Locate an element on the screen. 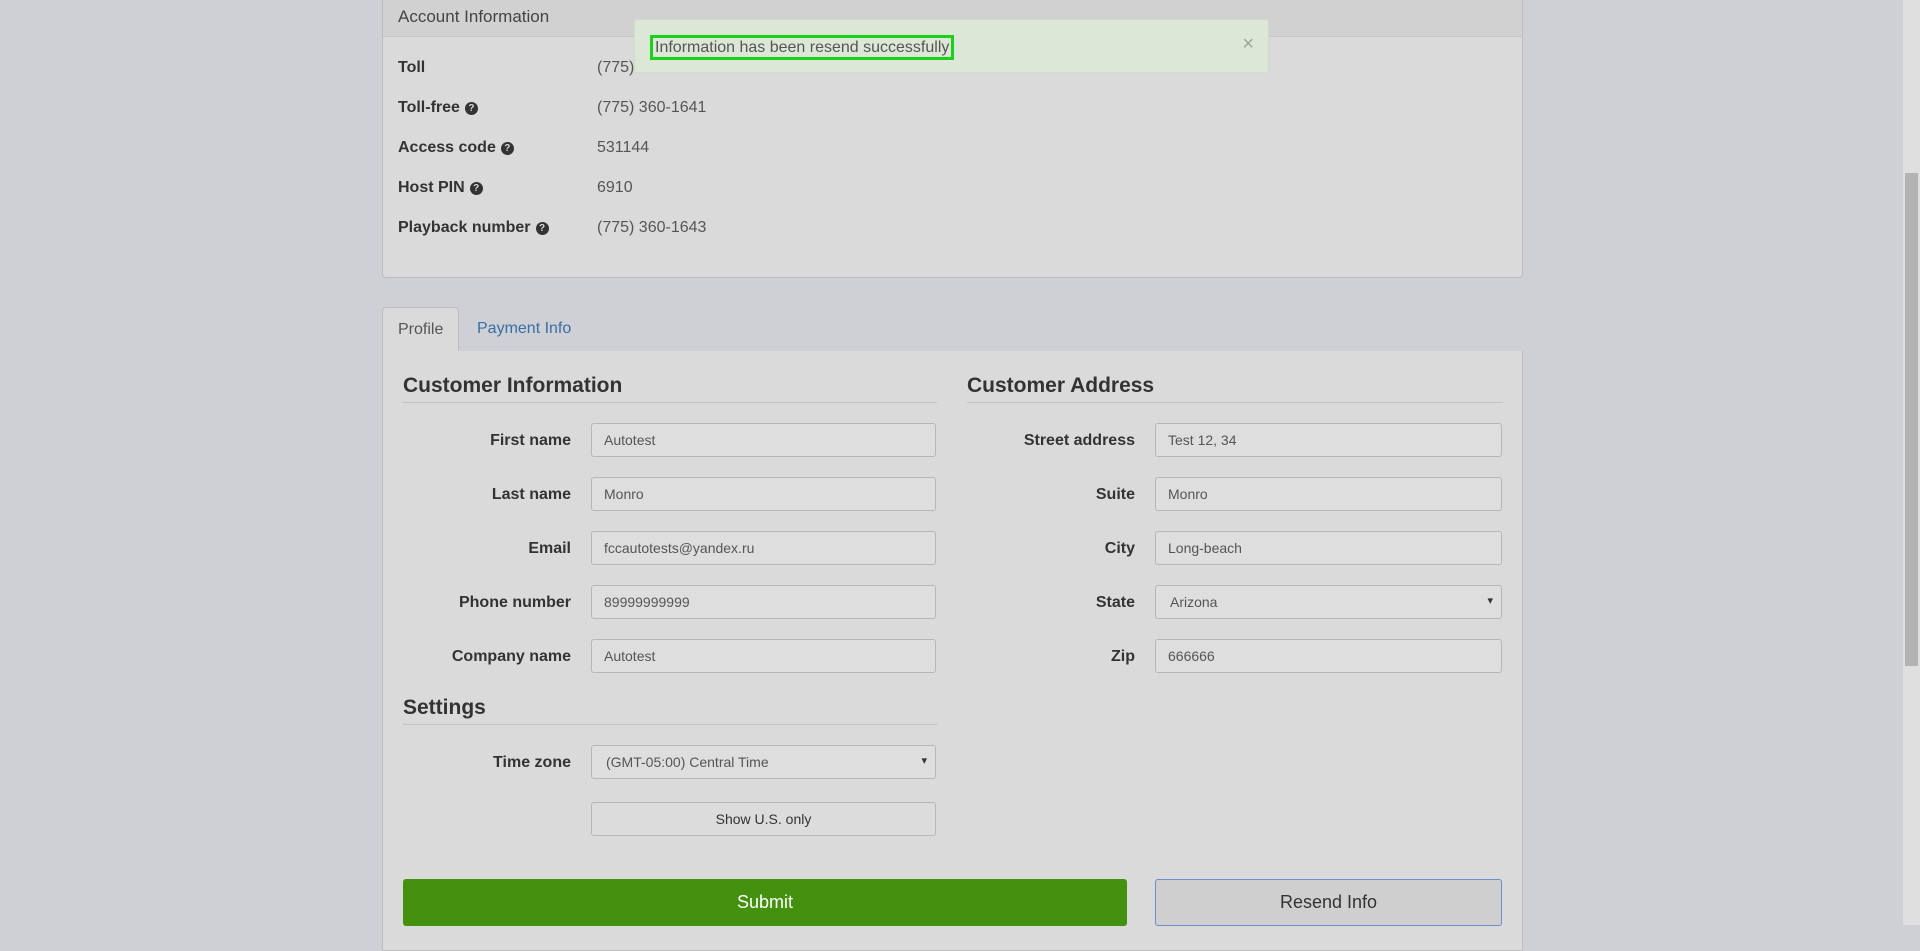 This screenshot has width=1920, height=951. phone-field: 89999999999 is located at coordinates (763, 602).